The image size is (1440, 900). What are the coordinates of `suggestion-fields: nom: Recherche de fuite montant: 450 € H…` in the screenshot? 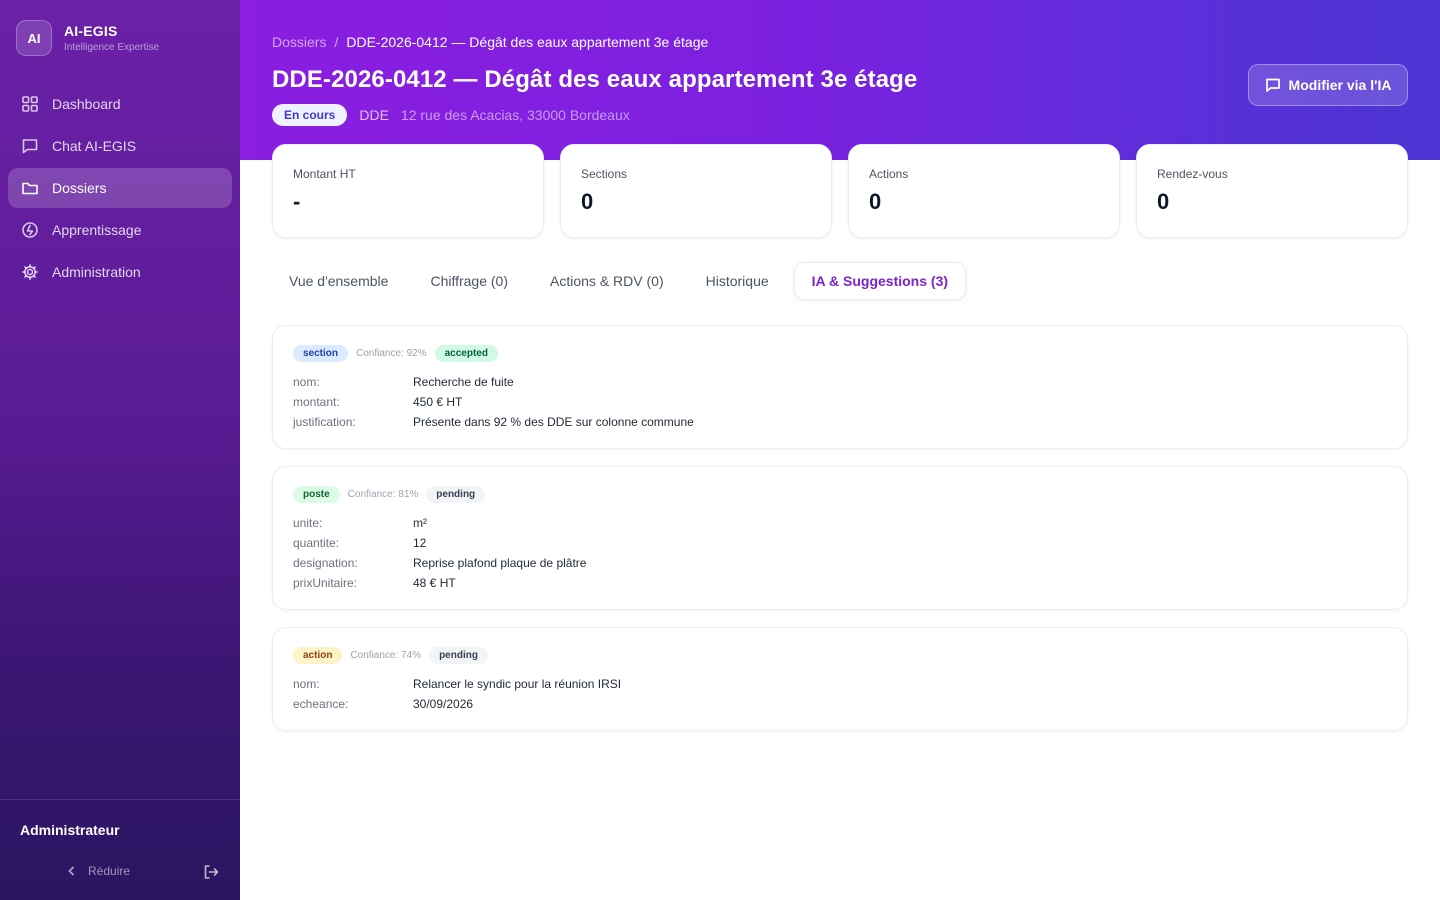 It's located at (493, 402).